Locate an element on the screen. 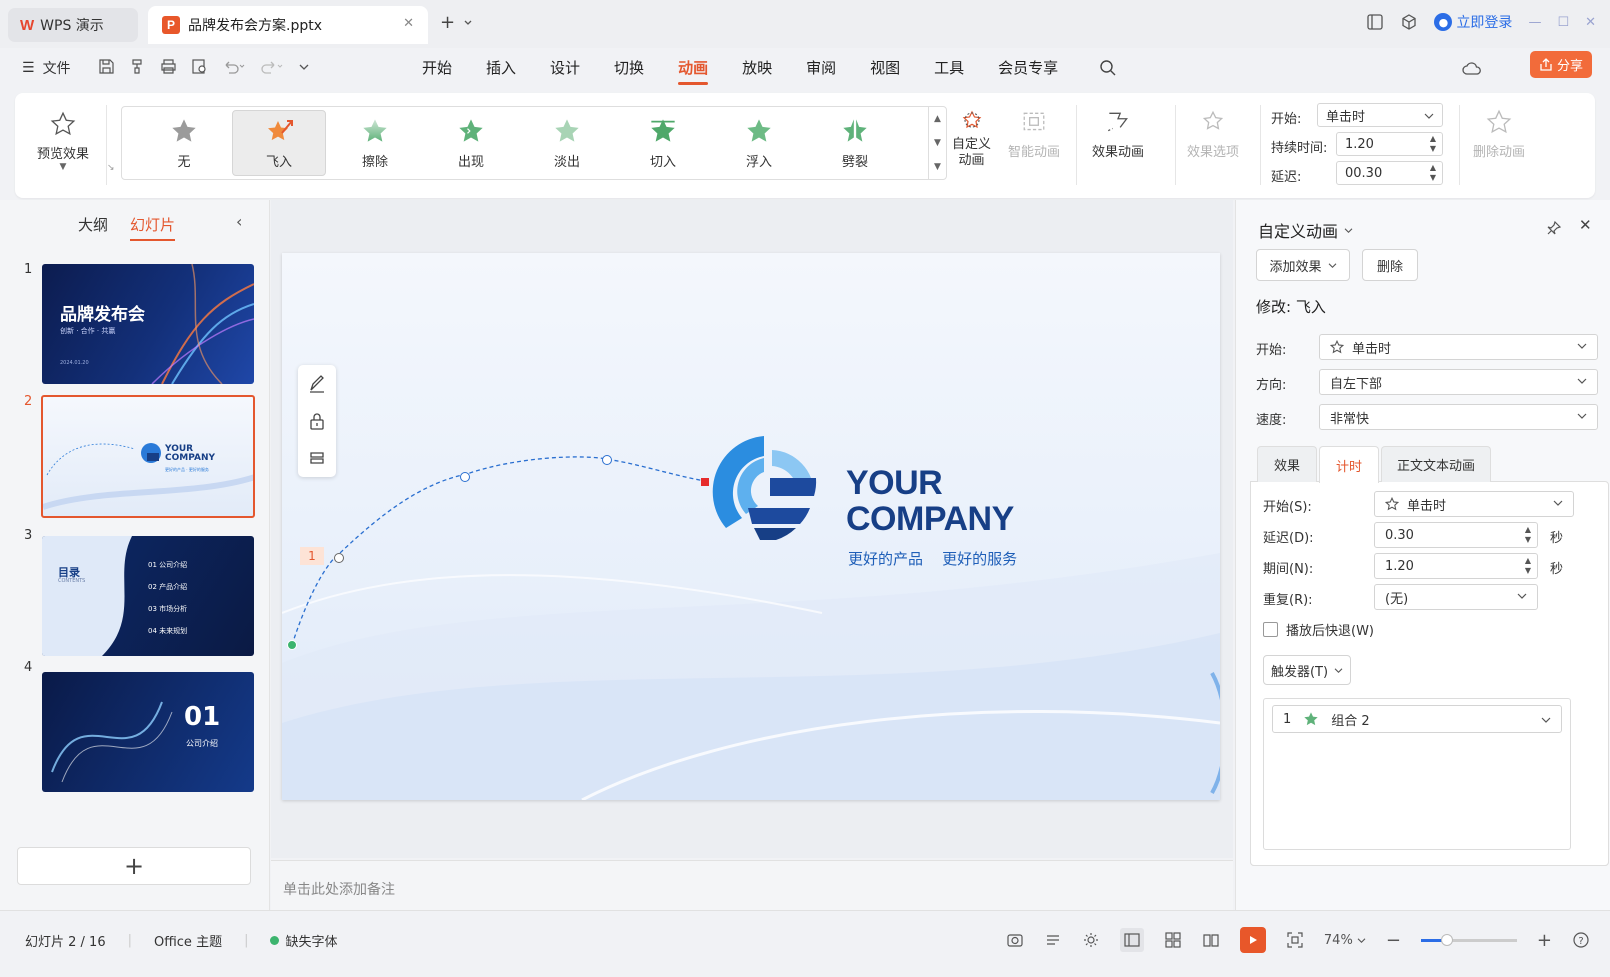  settings-icon is located at coordinates (1091, 940).